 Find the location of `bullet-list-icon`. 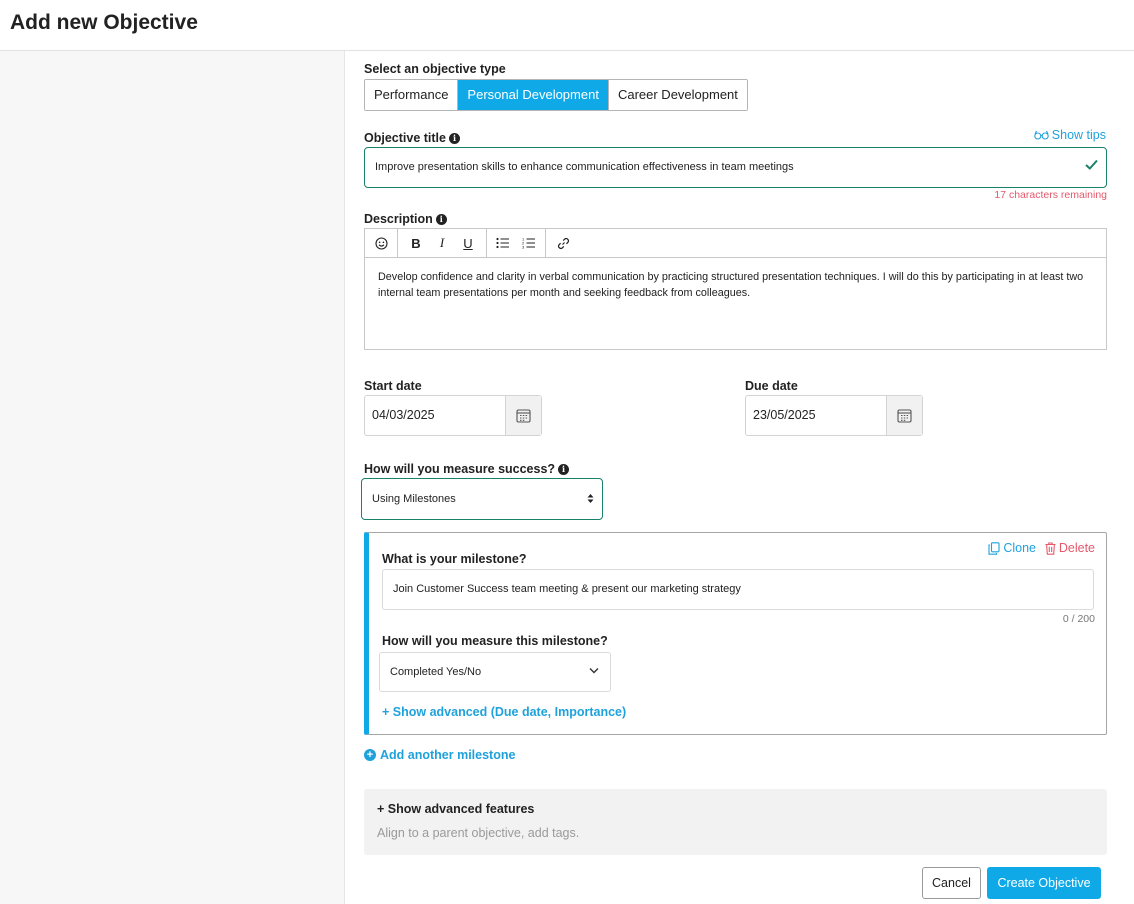

bullet-list-icon is located at coordinates (503, 243).